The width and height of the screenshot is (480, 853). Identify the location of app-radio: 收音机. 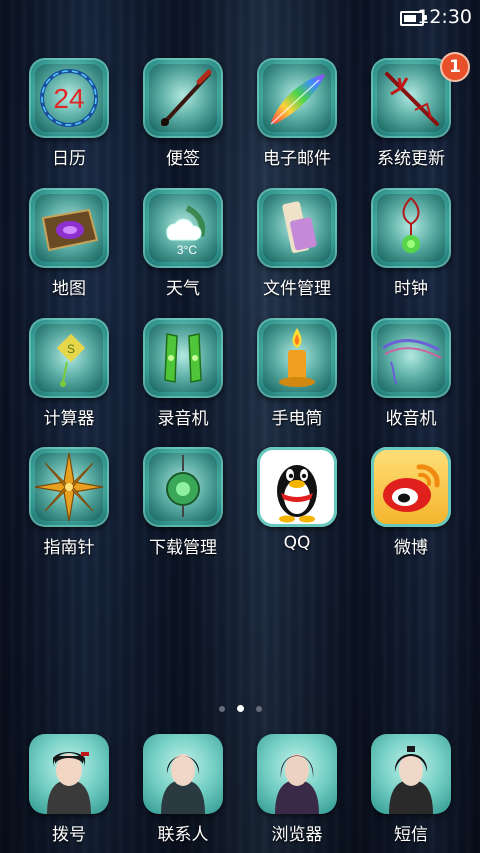
(411, 378).